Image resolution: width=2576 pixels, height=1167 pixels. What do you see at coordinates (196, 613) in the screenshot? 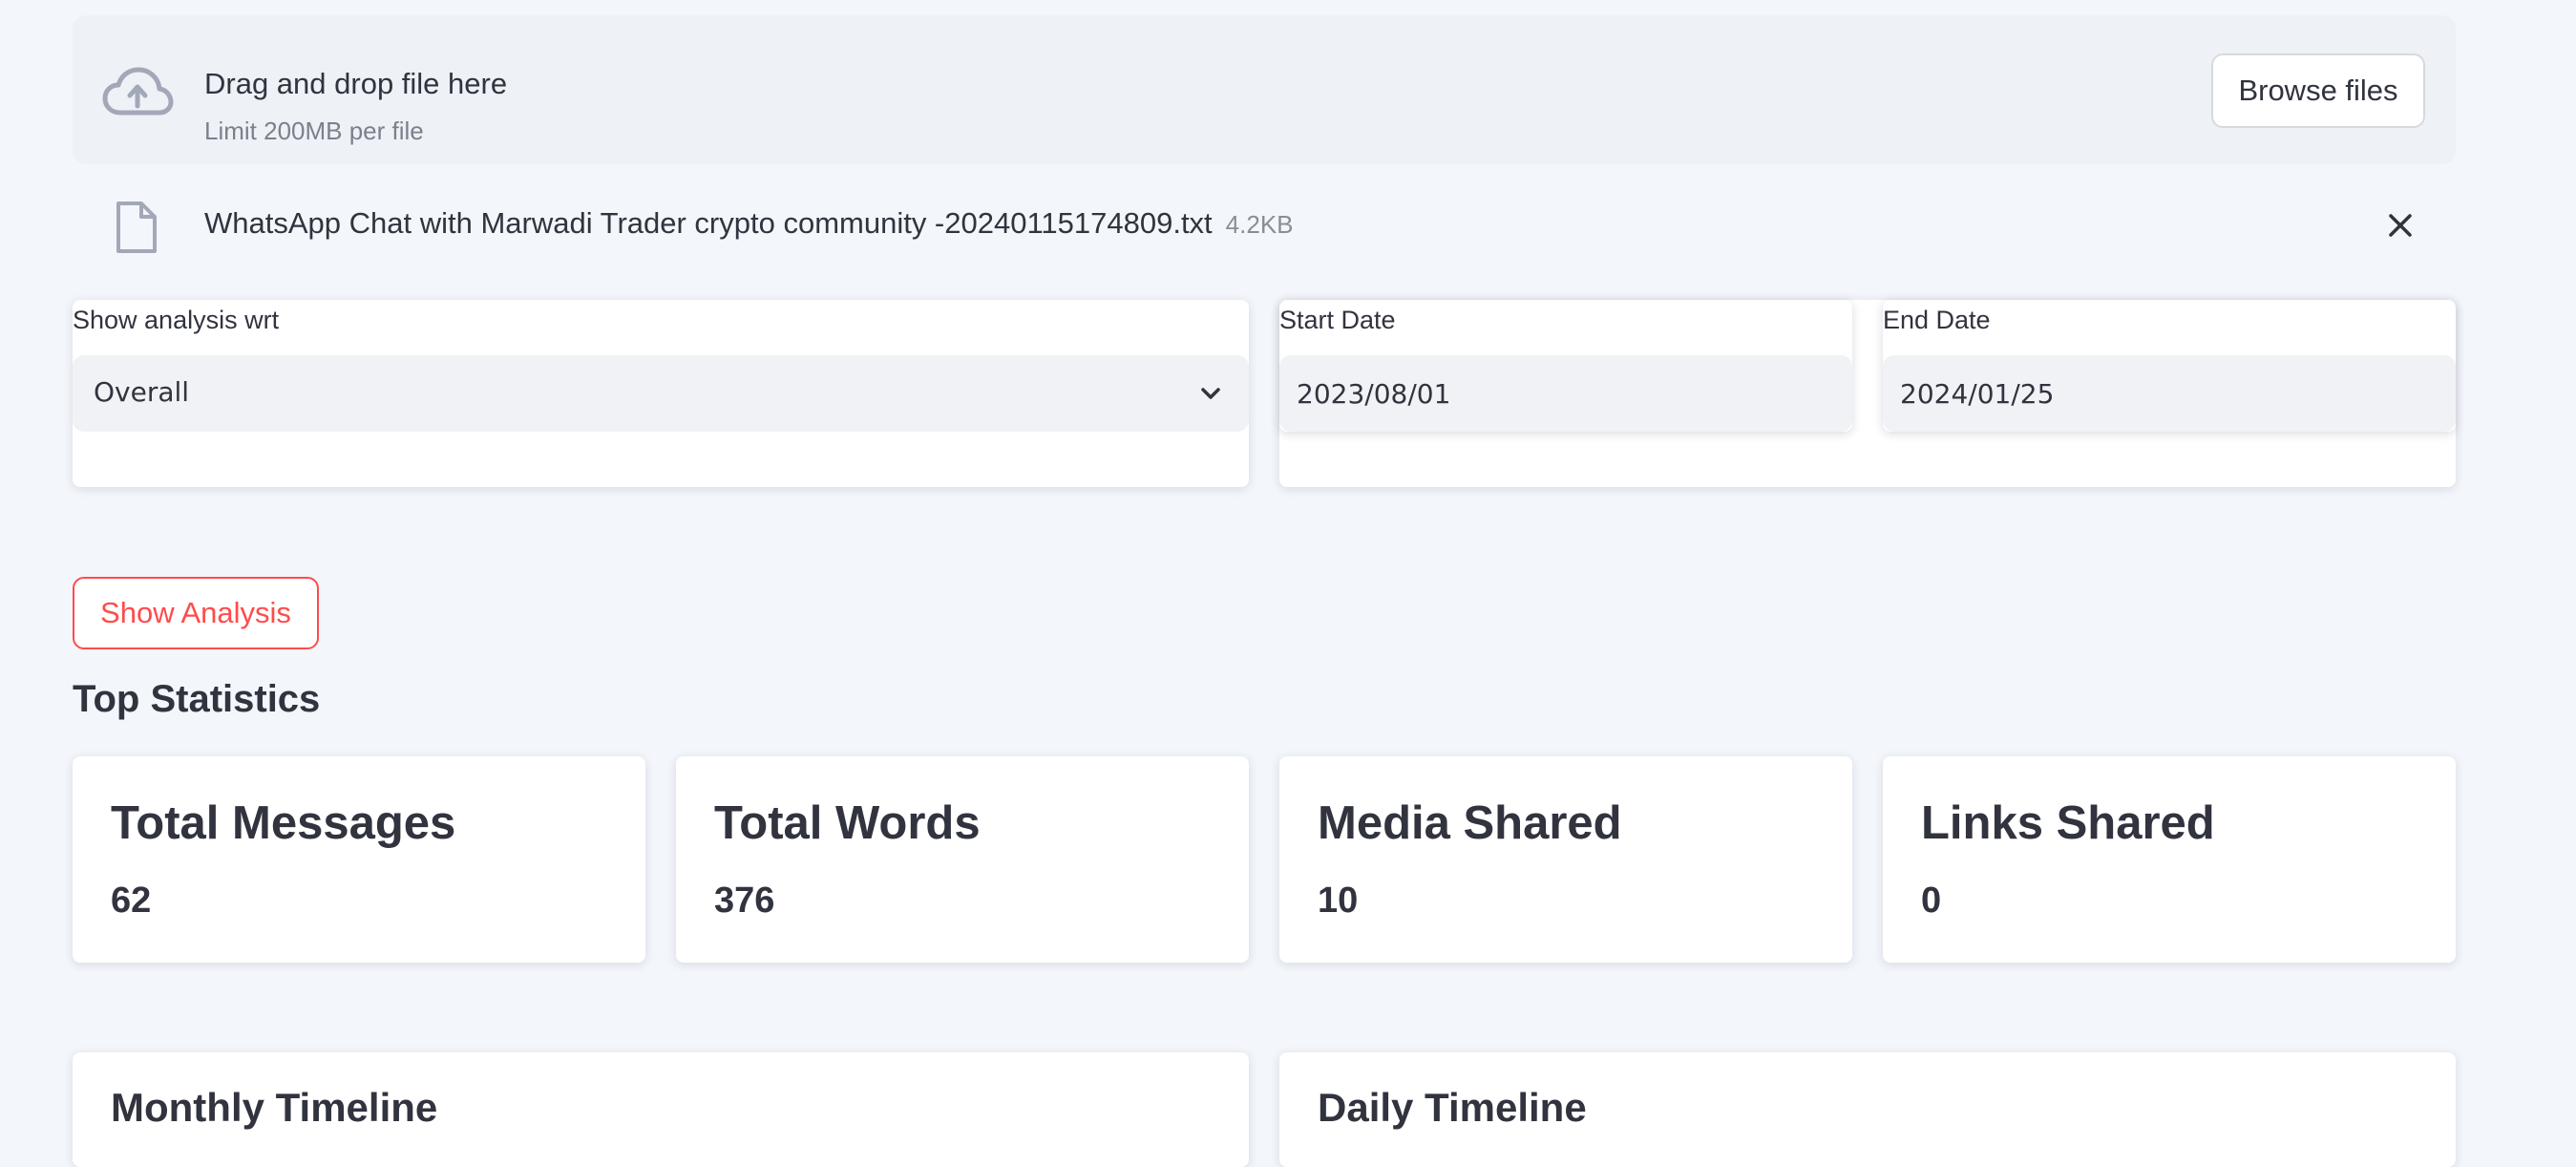
I see `show-analysis-button: Show Analysis` at bounding box center [196, 613].